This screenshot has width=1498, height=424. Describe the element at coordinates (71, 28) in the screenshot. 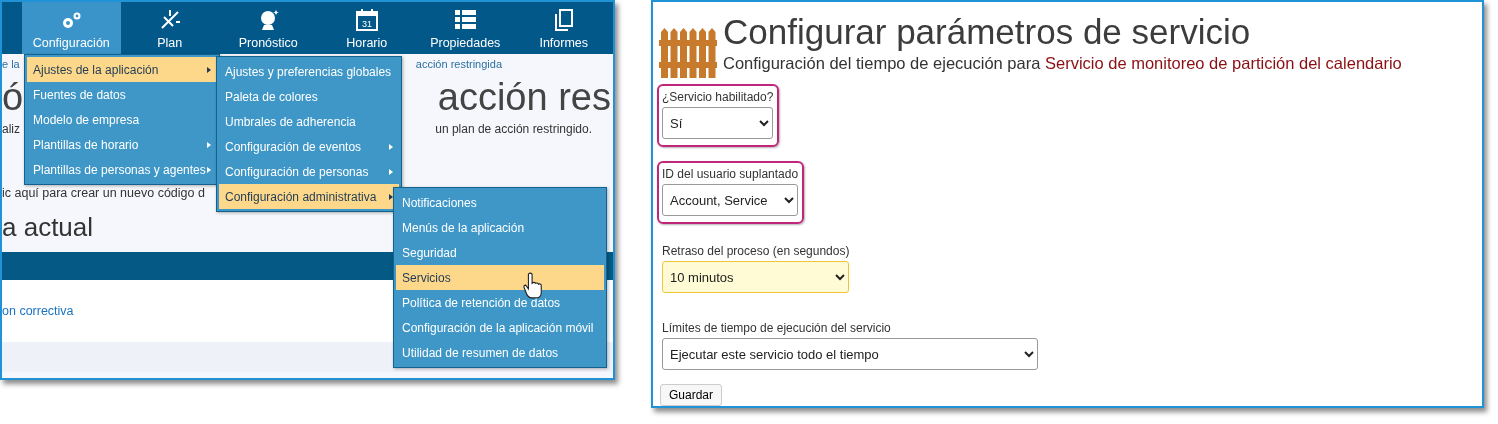

I see `nav-tab: Configuración` at that location.